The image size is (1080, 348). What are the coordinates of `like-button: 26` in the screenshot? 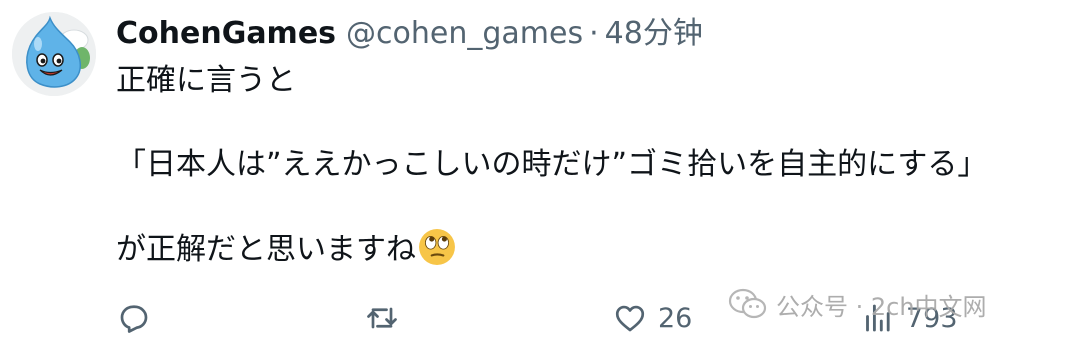 It's located at (652, 318).